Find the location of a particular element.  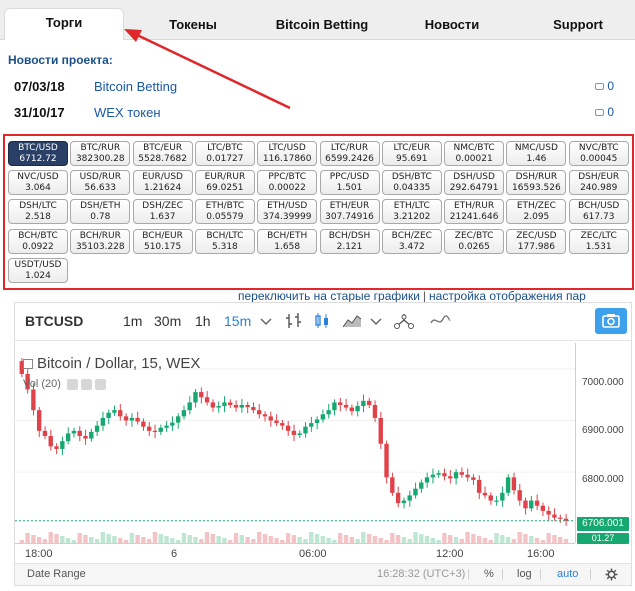

news-item: 31/10/17 WEX токен 0 is located at coordinates (314, 114).